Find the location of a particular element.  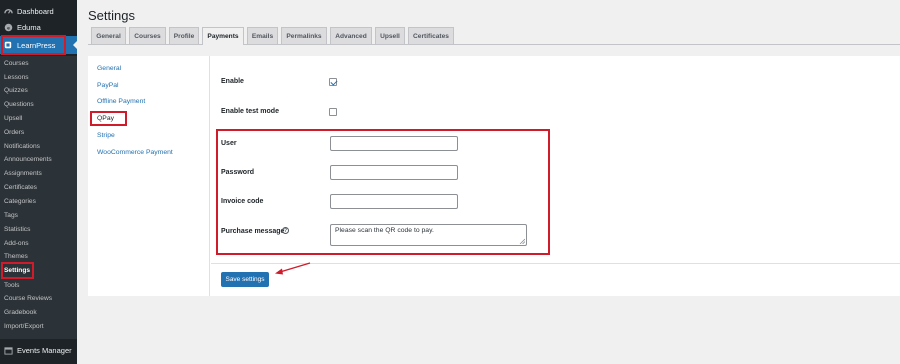

sidebar-item-lessons: Lessons is located at coordinates (16, 78).